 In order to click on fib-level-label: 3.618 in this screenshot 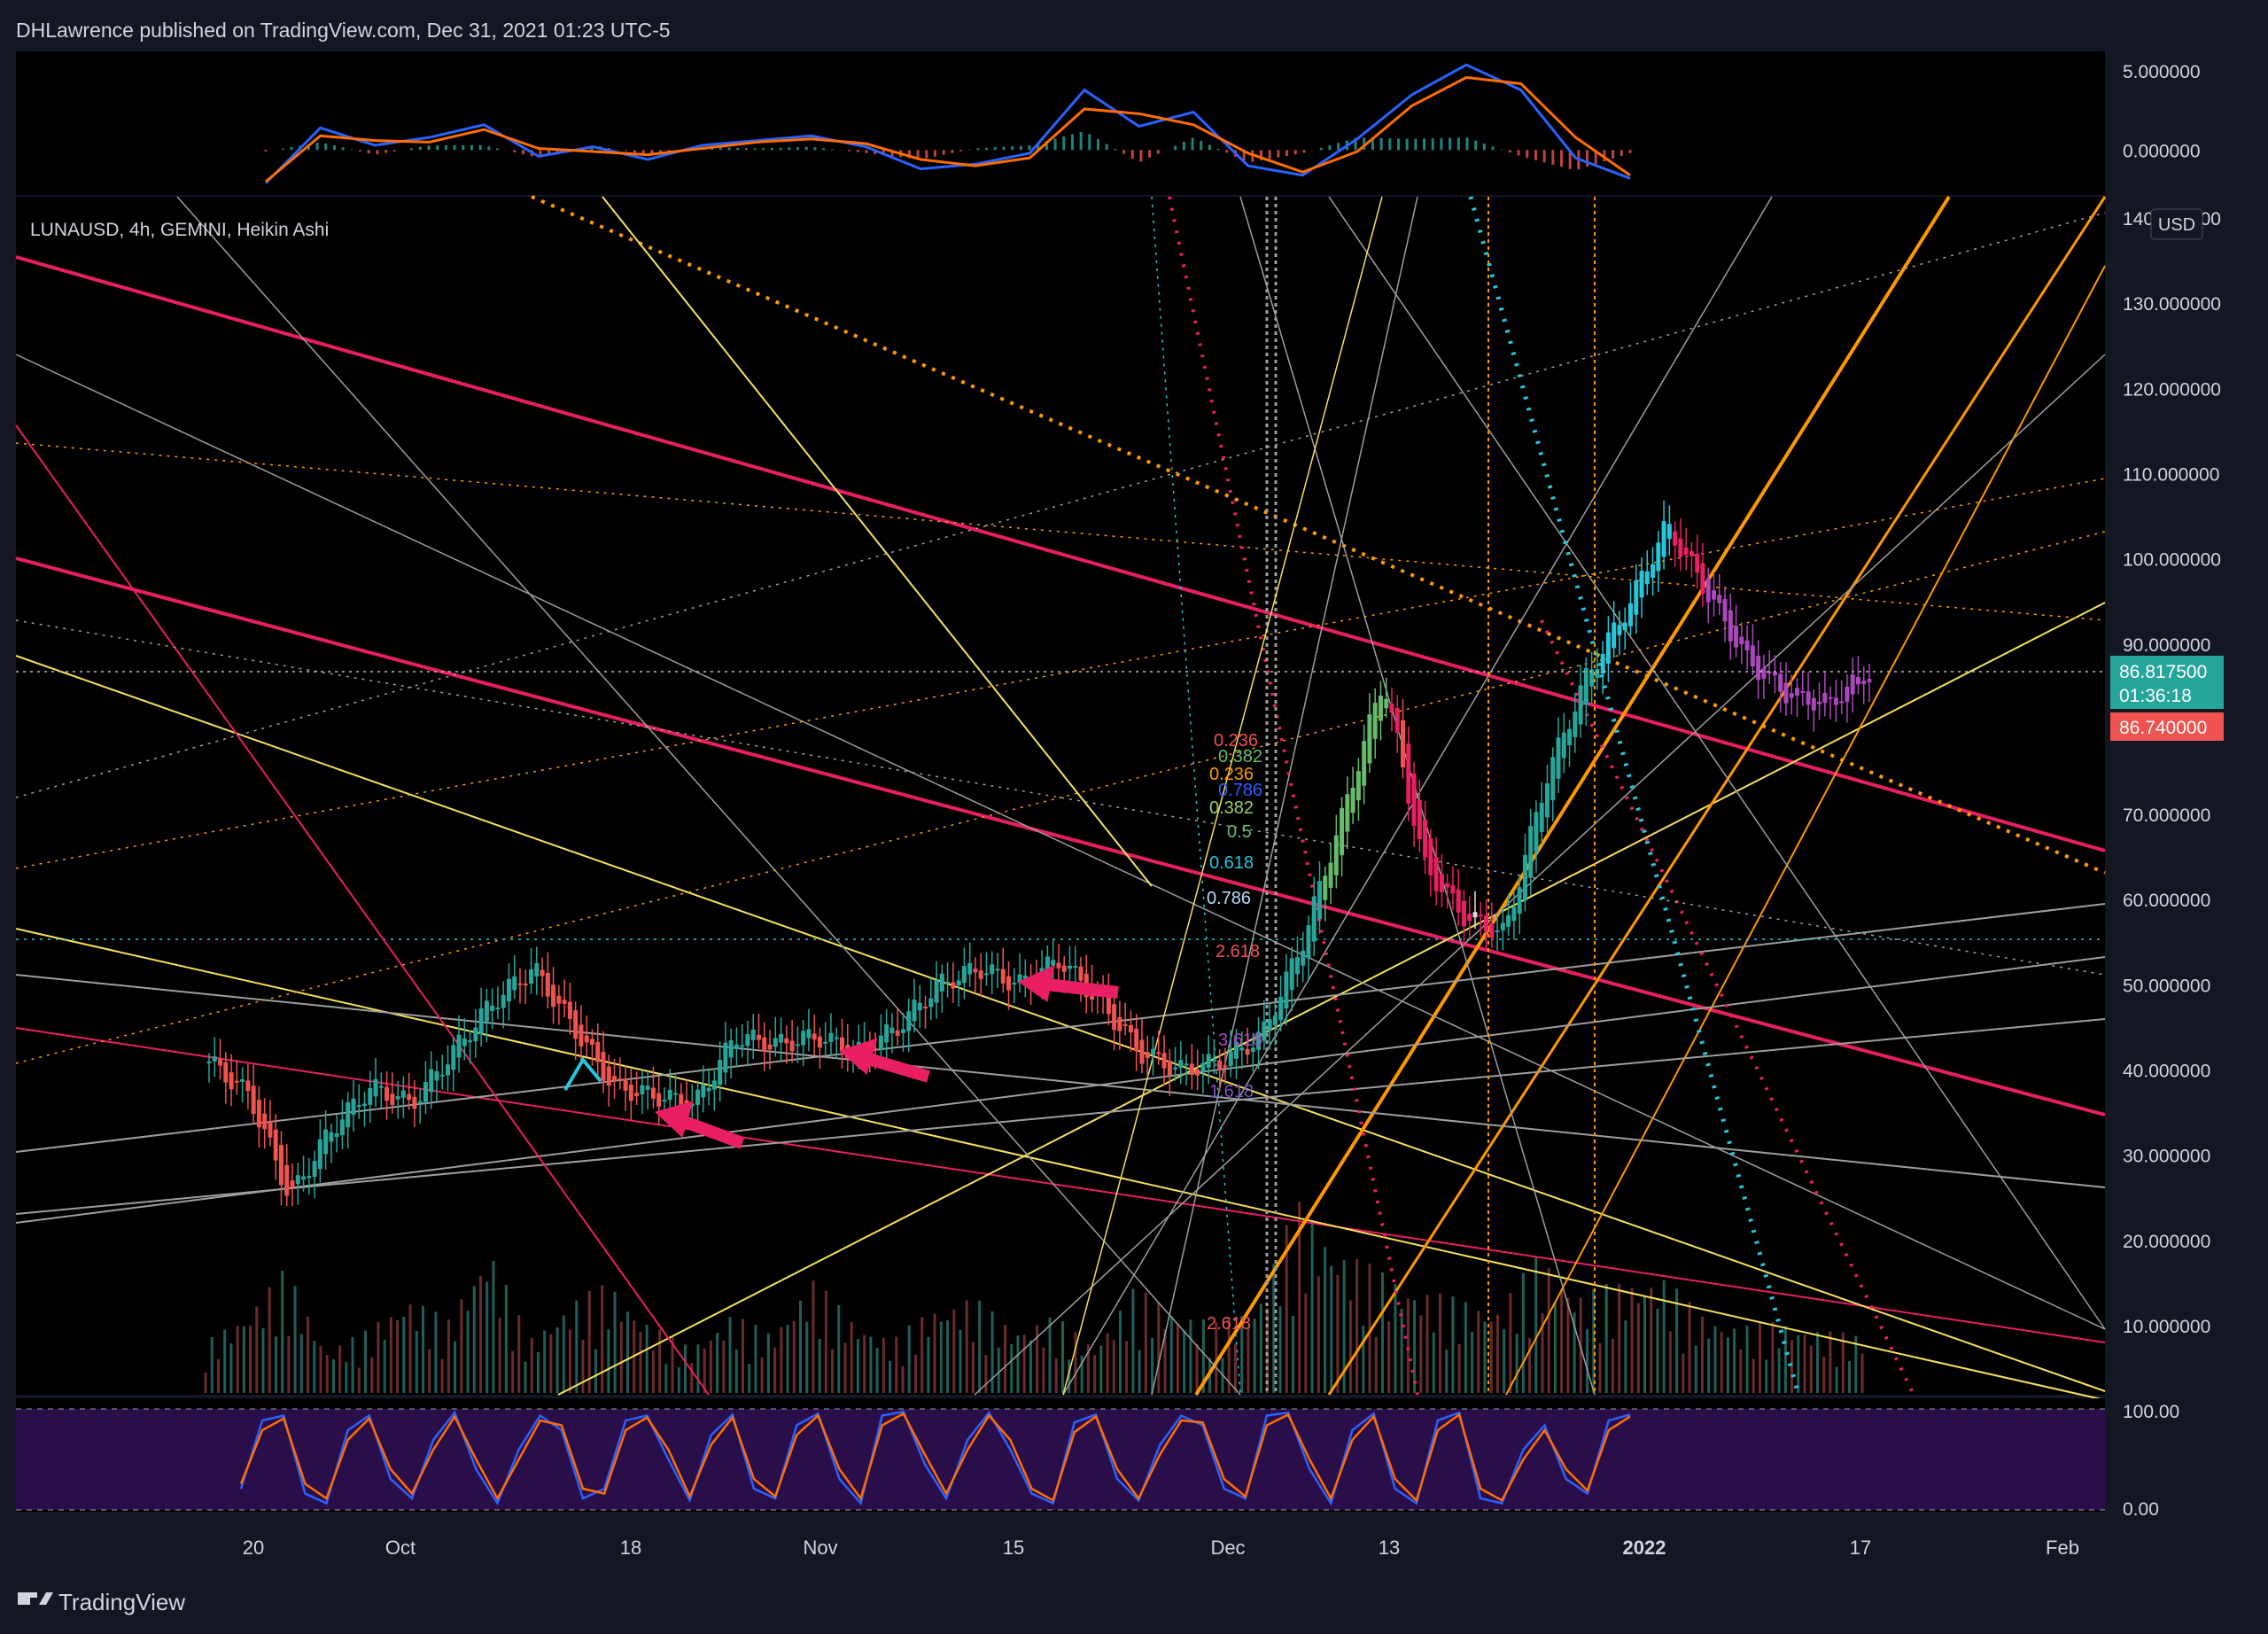, I will do `click(1240, 1040)`.